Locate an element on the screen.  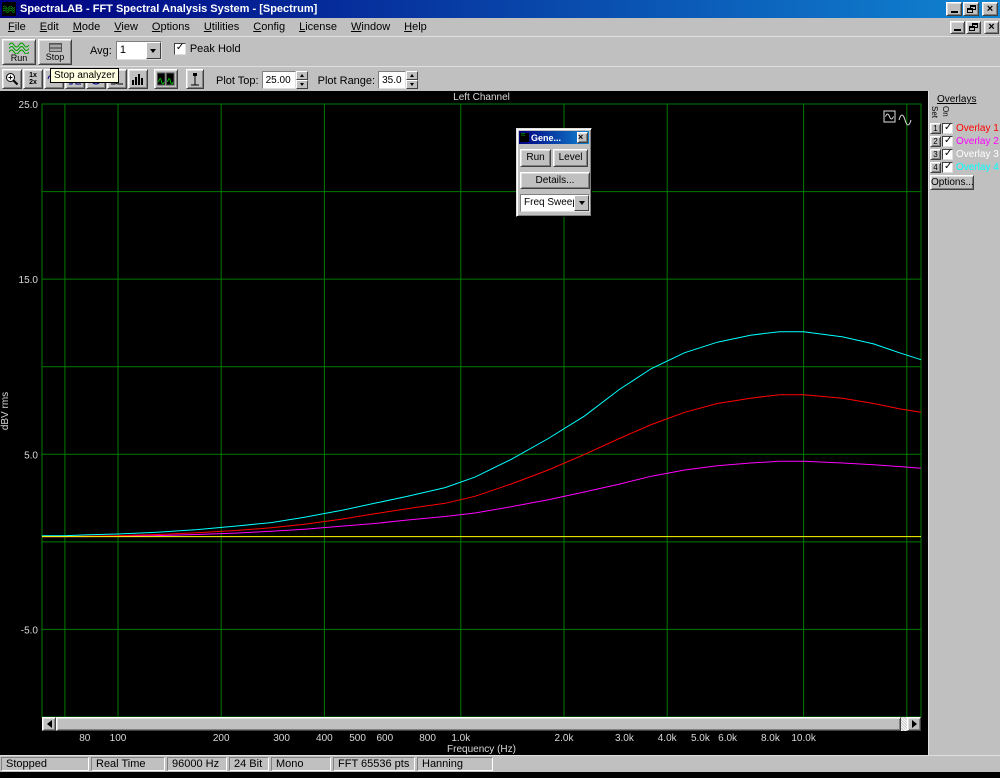
generator-signal-select: Freq Sweep is located at coordinates (555, 203).